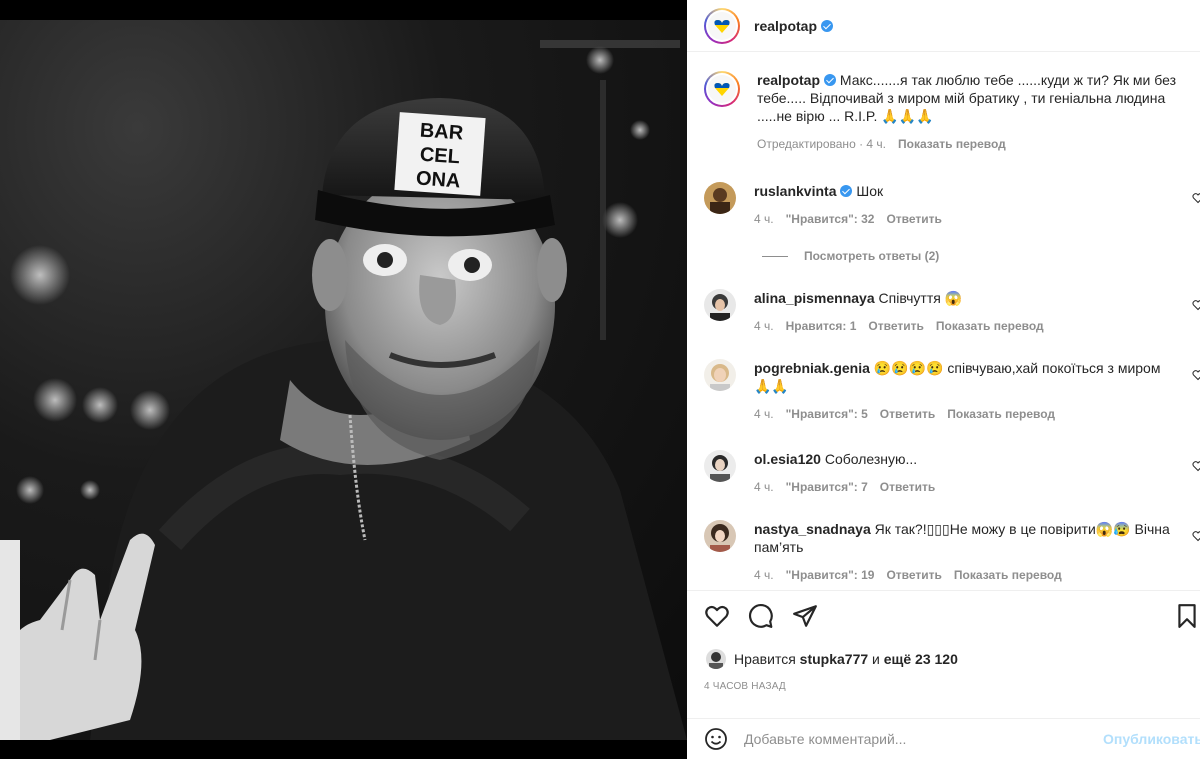  Describe the element at coordinates (788, 80) in the screenshot. I see `caption-username: realpotap` at that location.